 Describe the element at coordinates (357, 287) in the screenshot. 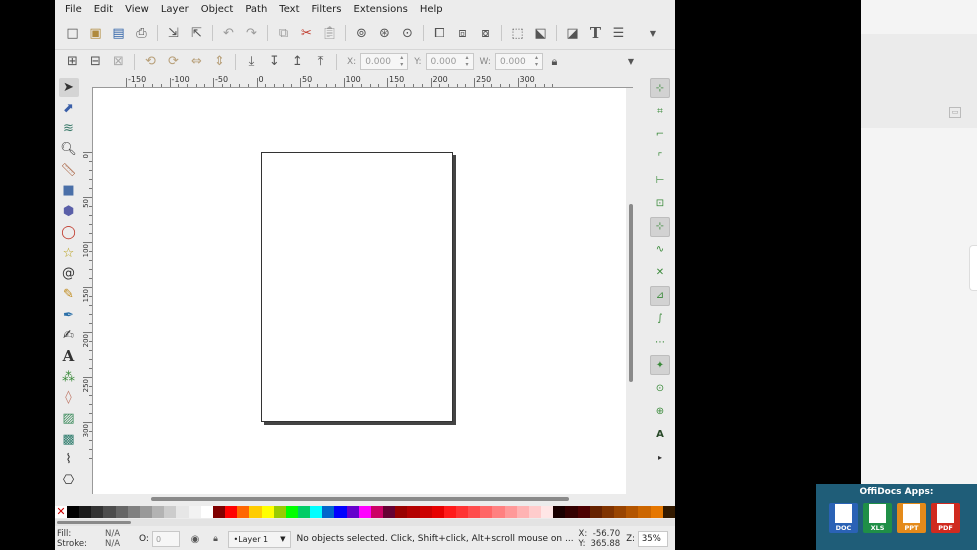

I see `document-page` at that location.